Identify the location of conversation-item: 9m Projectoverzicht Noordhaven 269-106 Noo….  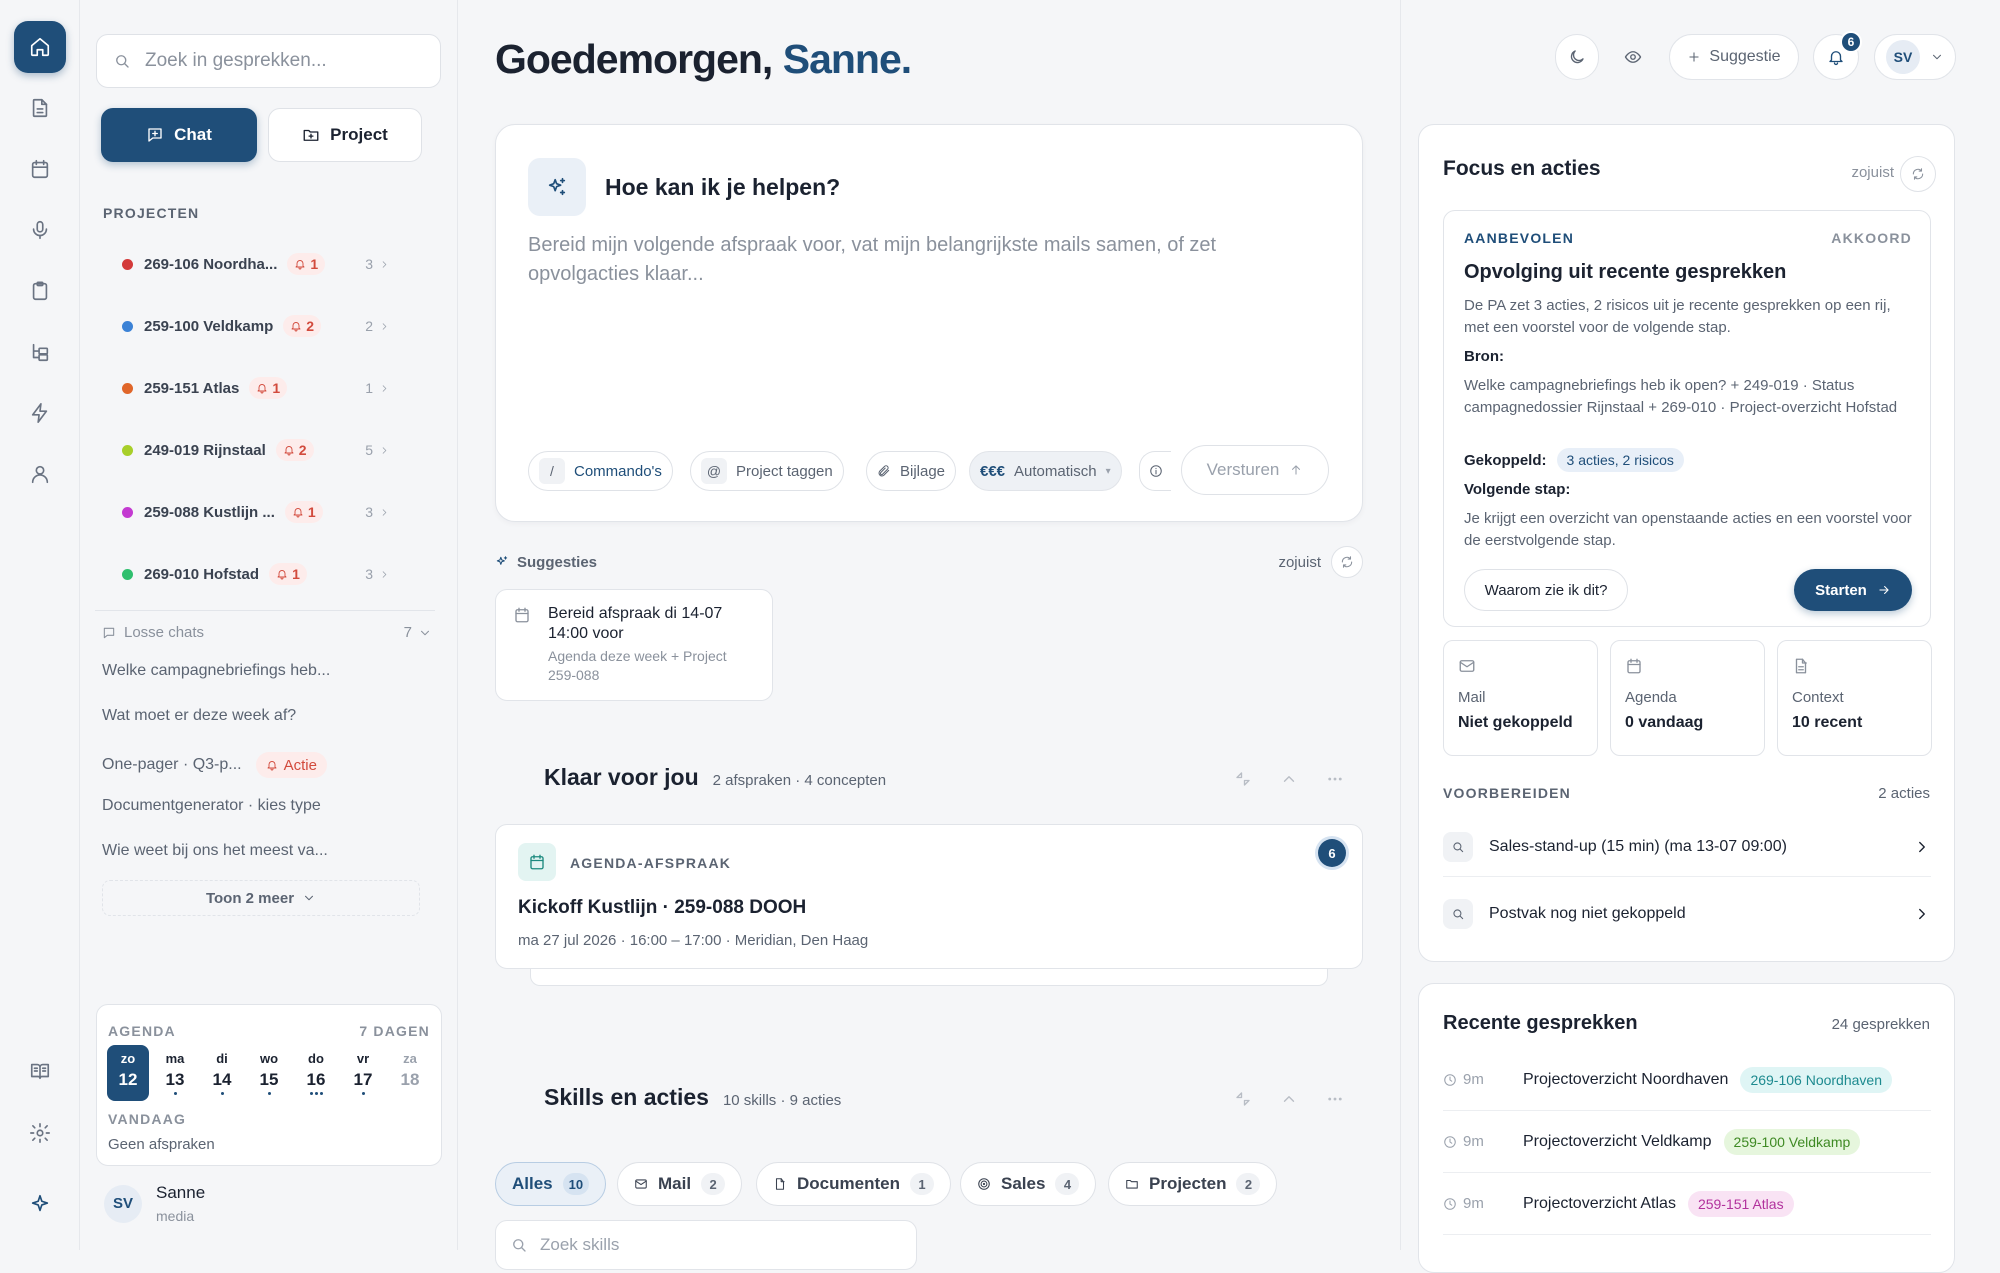
(1687, 1080).